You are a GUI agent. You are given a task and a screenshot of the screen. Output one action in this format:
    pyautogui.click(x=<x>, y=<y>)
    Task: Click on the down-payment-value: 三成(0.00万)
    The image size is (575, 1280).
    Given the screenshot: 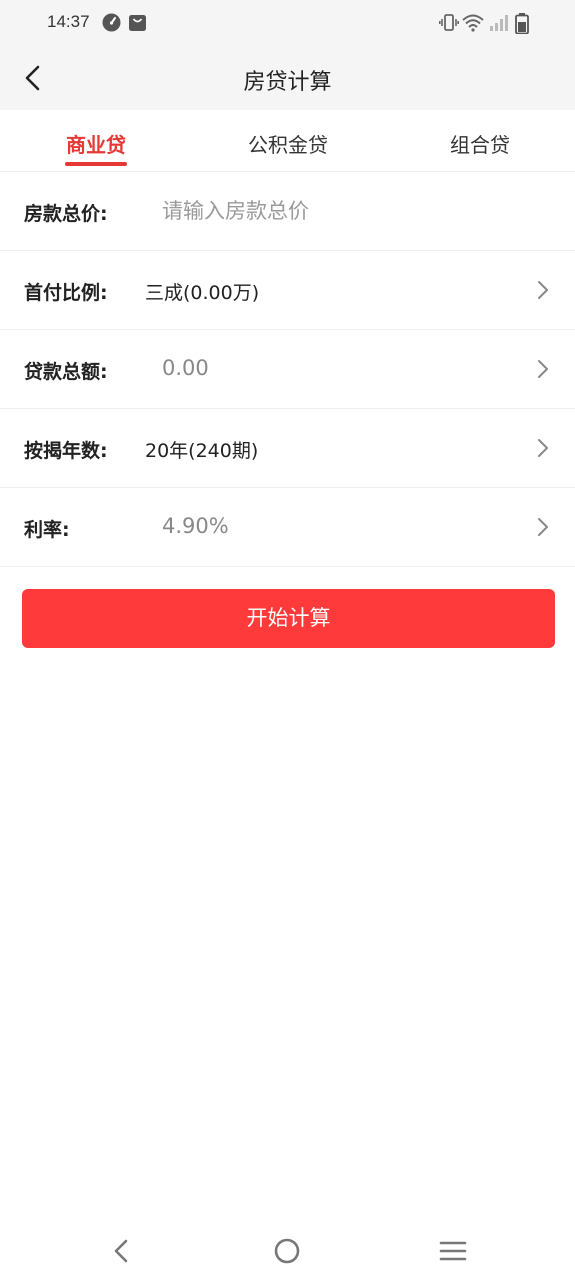 What is the action you would take?
    pyautogui.click(x=202, y=293)
    